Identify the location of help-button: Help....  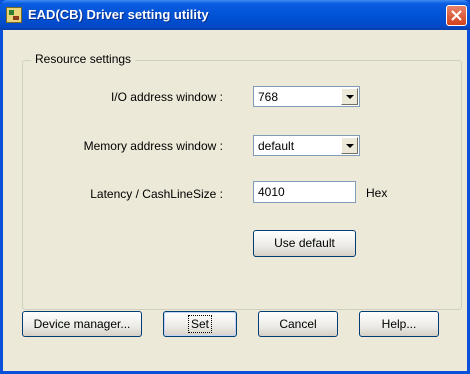
(399, 324).